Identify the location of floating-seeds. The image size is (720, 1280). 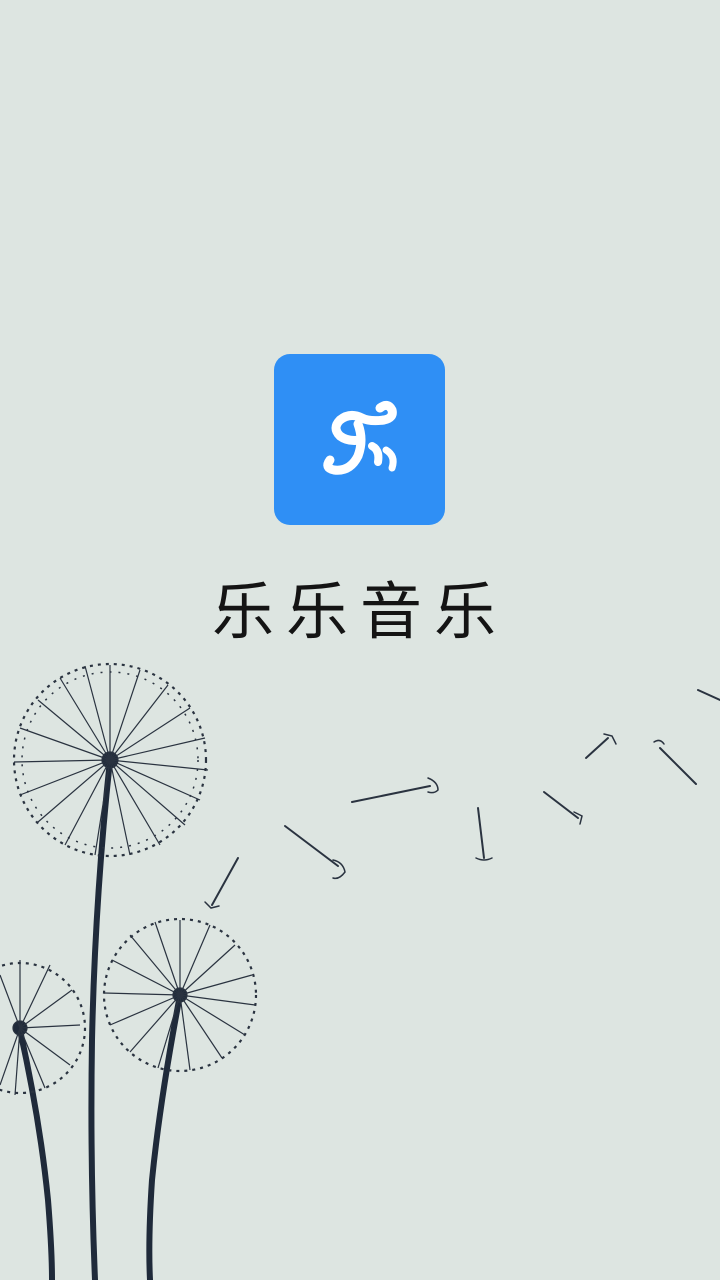
(462, 799).